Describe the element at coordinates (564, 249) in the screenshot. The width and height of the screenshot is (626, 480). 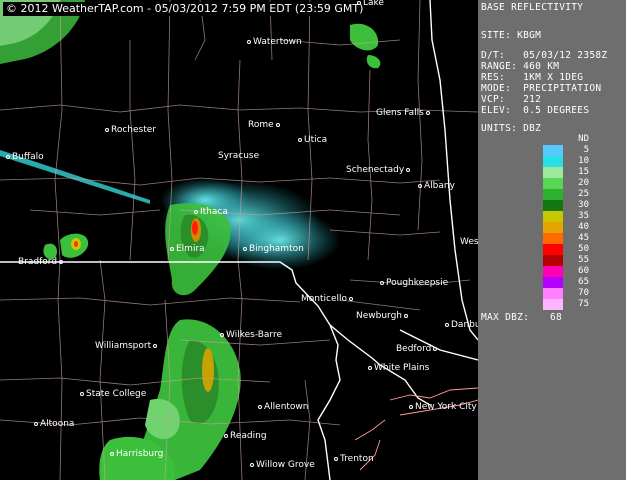
I see `legend-row: 50` at that location.